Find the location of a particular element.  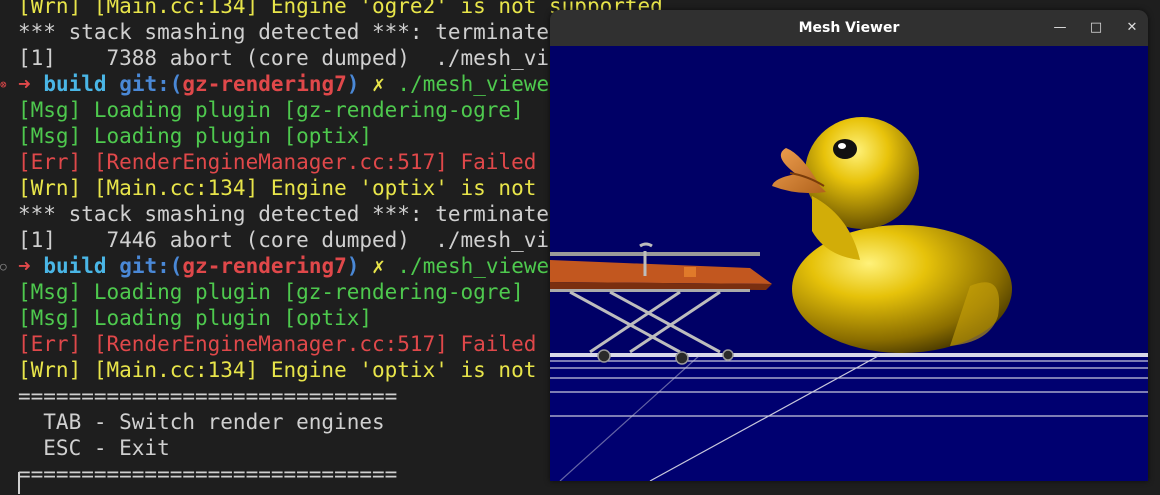

error-status-icon: ⊗ is located at coordinates (3, 84).